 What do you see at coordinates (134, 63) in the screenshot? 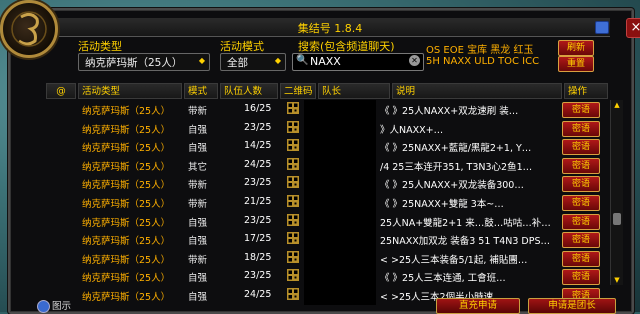
I see `activity-type-value: 纳克萨玛斯（25人）` at bounding box center [134, 63].